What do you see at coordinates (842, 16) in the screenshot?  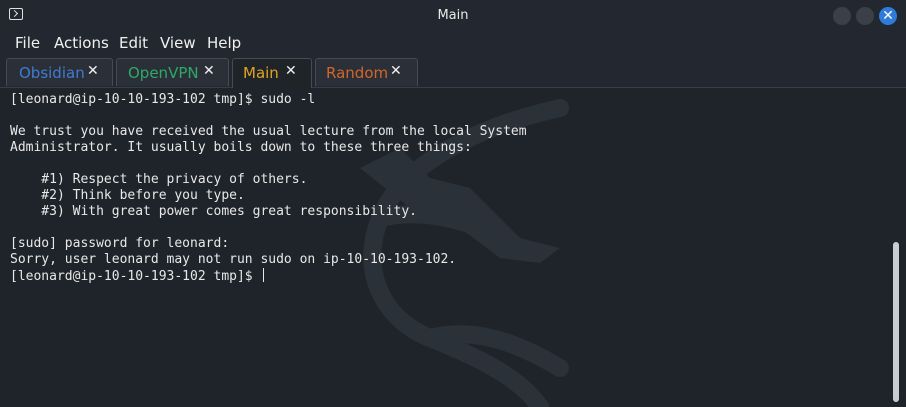 I see `minimize-button` at bounding box center [842, 16].